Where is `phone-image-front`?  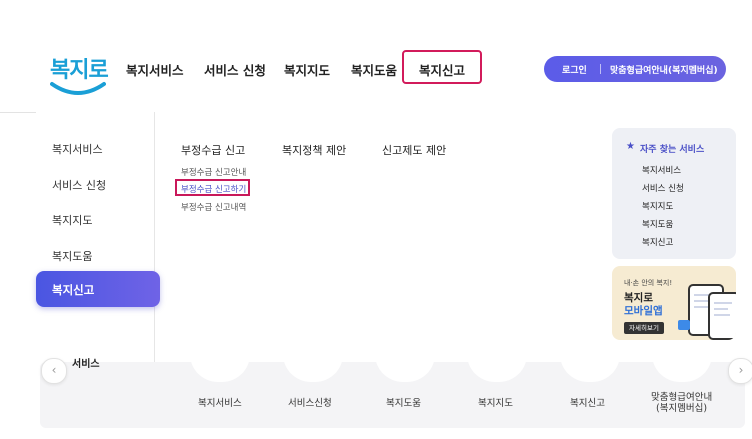
phone-image-front is located at coordinates (722, 316).